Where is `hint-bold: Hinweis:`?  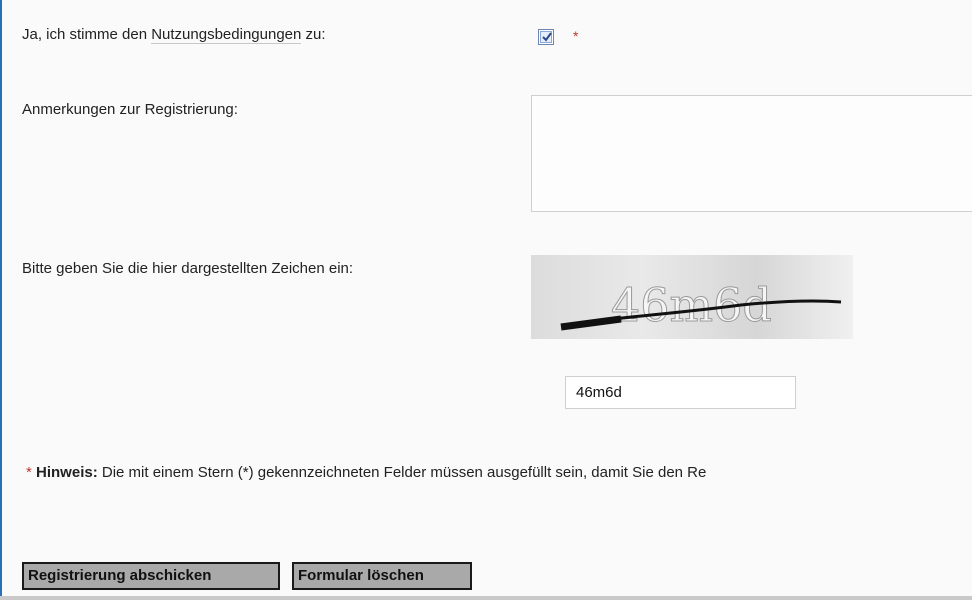
hint-bold: Hinweis: is located at coordinates (67, 472).